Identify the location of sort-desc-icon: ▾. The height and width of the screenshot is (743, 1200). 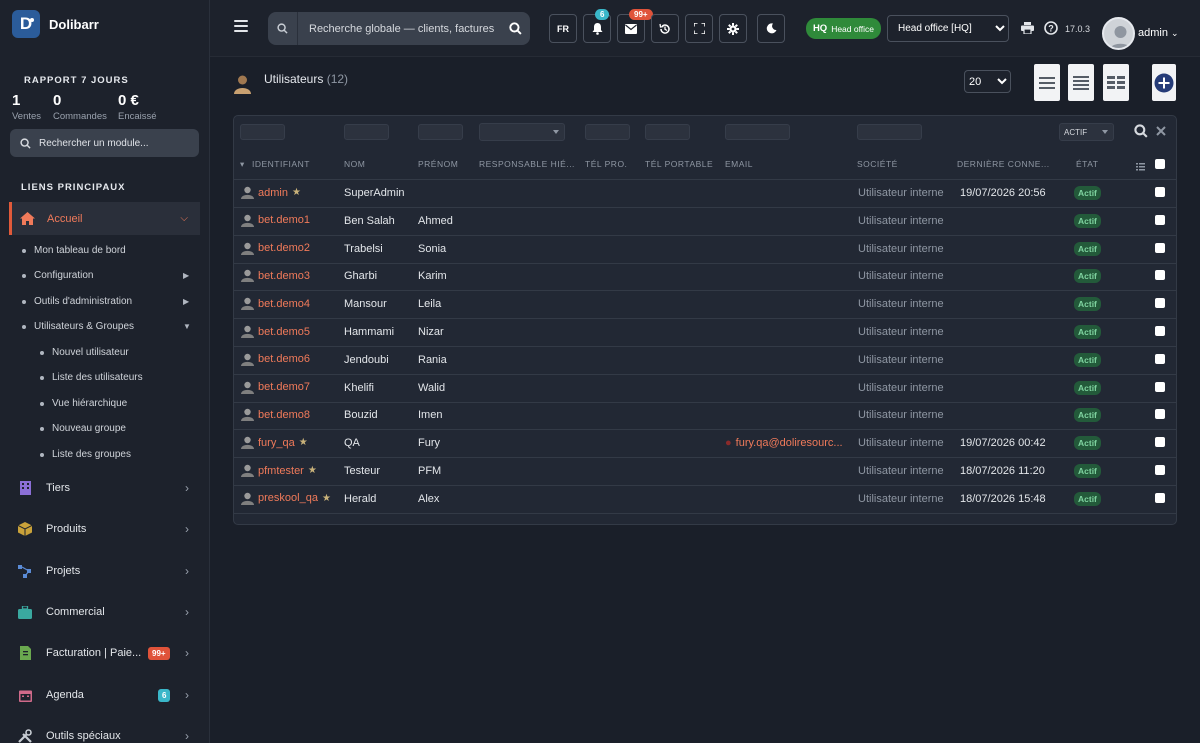
(242, 164).